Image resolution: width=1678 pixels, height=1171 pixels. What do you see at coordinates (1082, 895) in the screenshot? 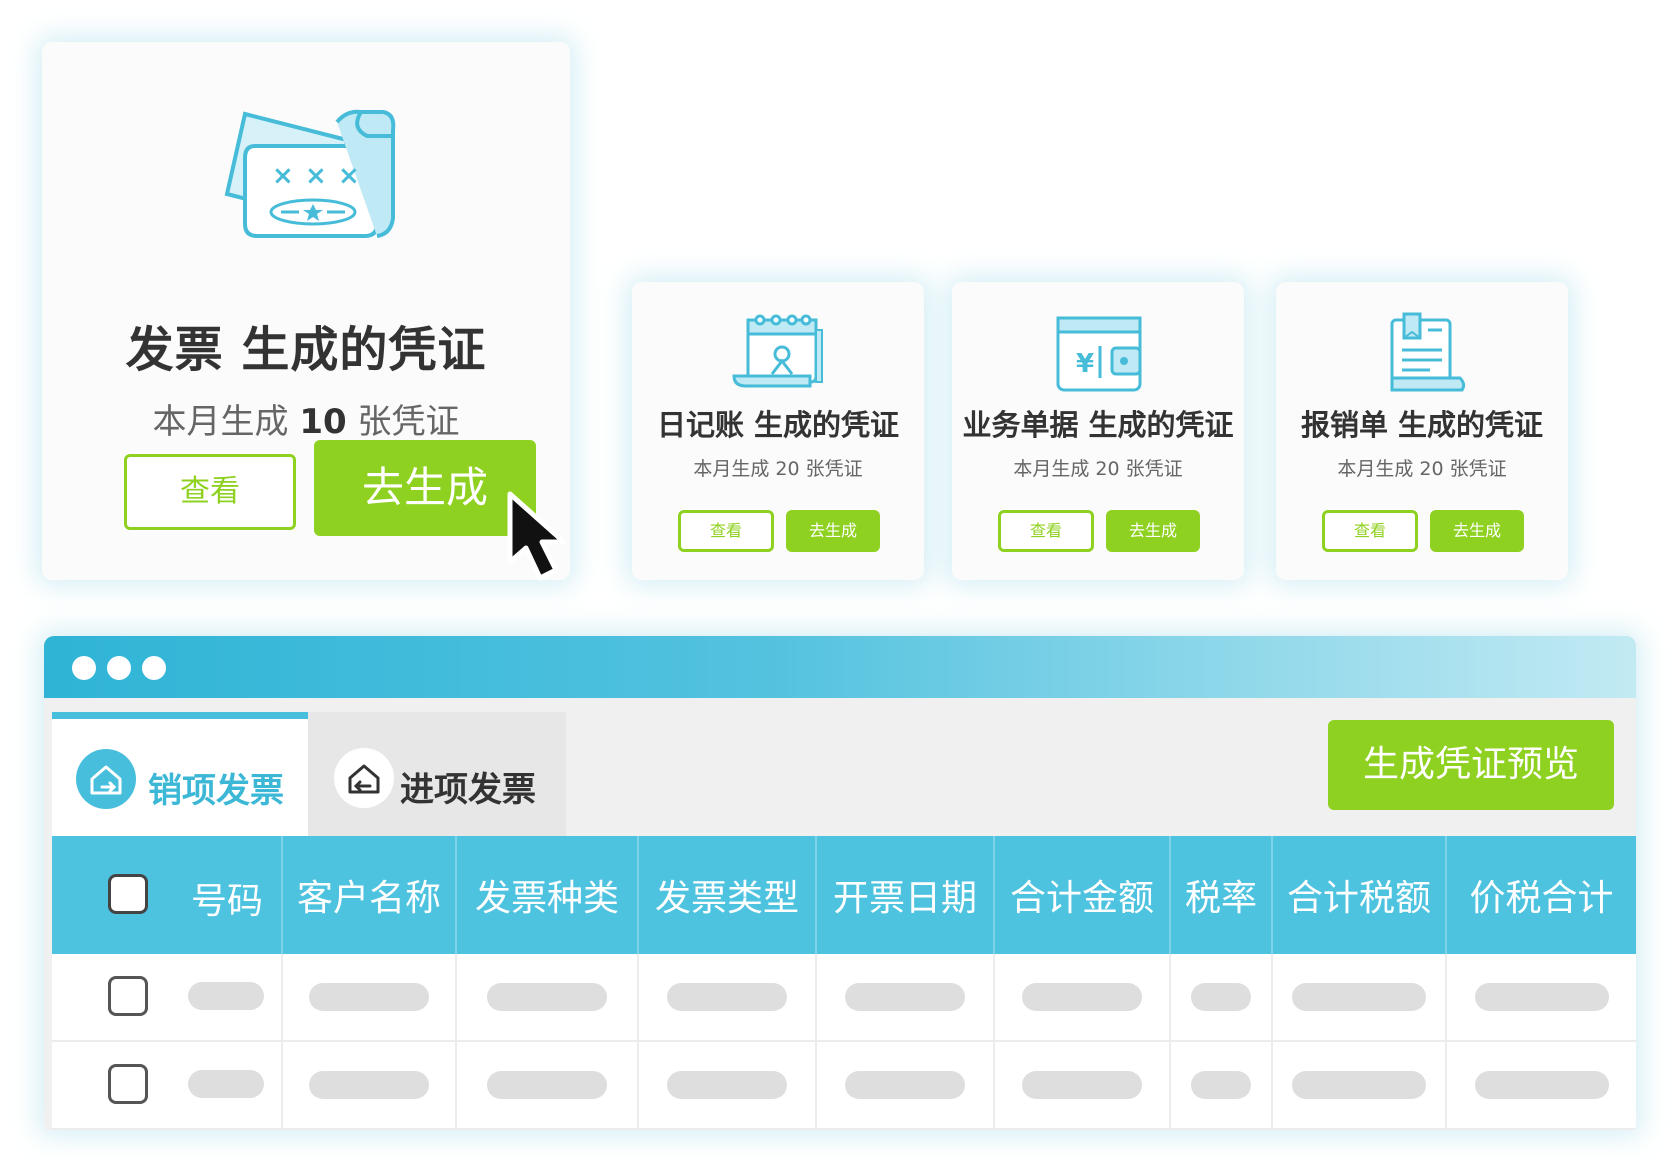
I see `column-header-total-amount: 合计金额` at bounding box center [1082, 895].